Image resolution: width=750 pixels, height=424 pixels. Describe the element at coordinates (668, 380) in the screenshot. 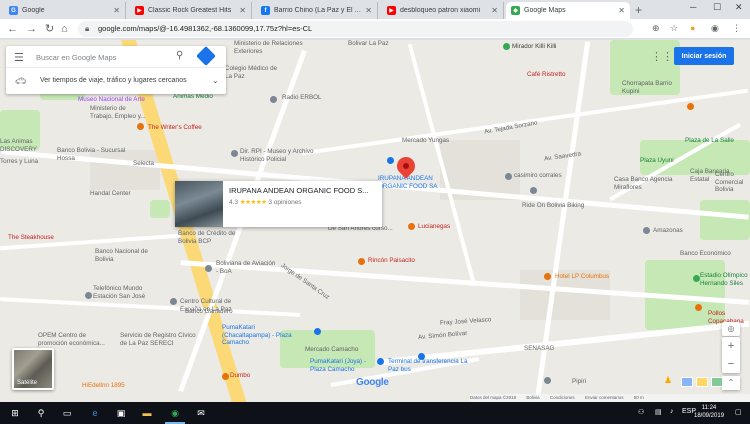

I see `pegman-icon: ♟` at that location.